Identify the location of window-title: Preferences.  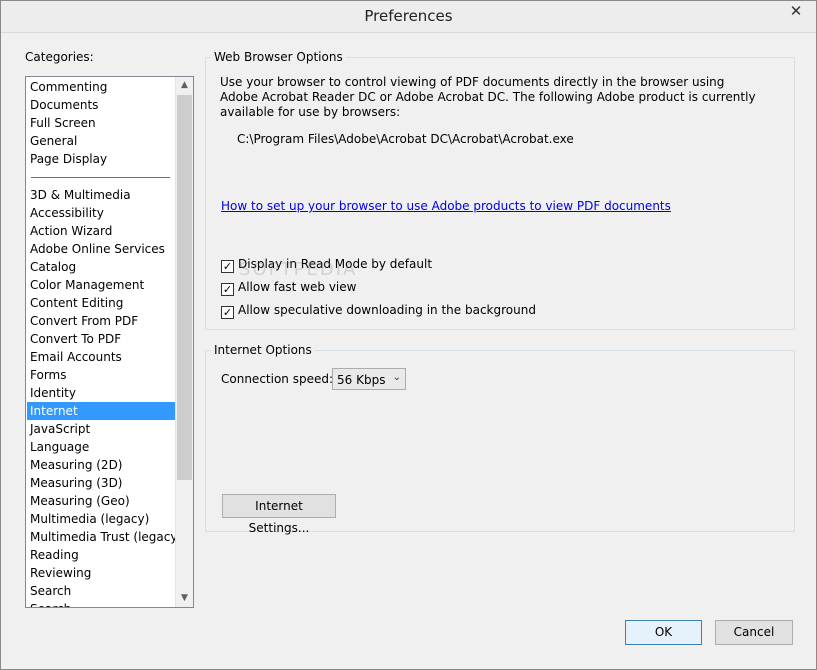
(408, 16).